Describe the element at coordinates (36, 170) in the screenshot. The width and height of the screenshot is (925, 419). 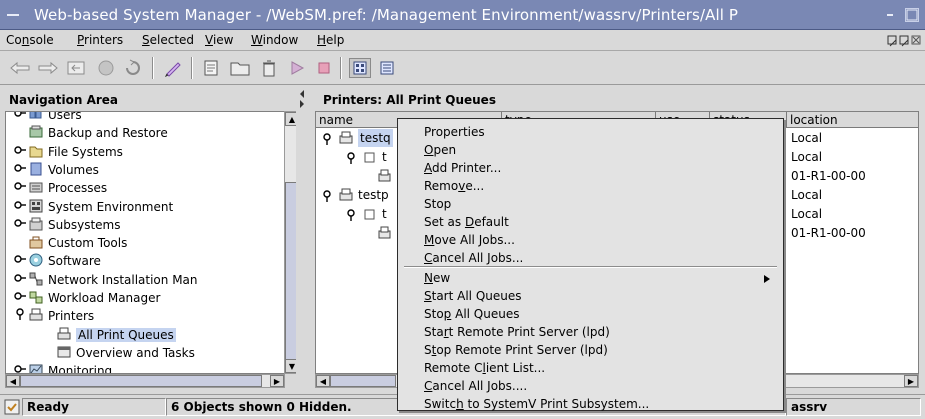
I see `volumes-icon` at that location.